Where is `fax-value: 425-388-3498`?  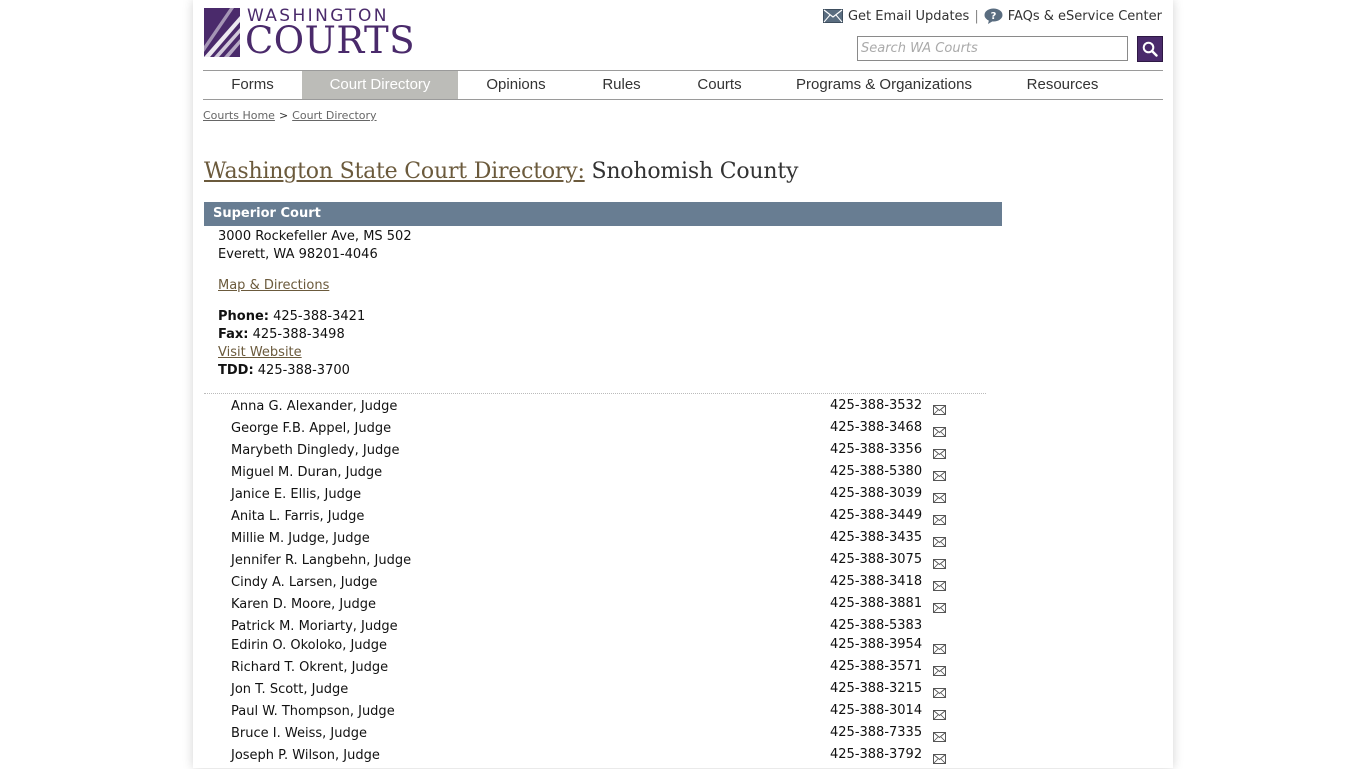
fax-value: 425-388-3498 is located at coordinates (296, 334).